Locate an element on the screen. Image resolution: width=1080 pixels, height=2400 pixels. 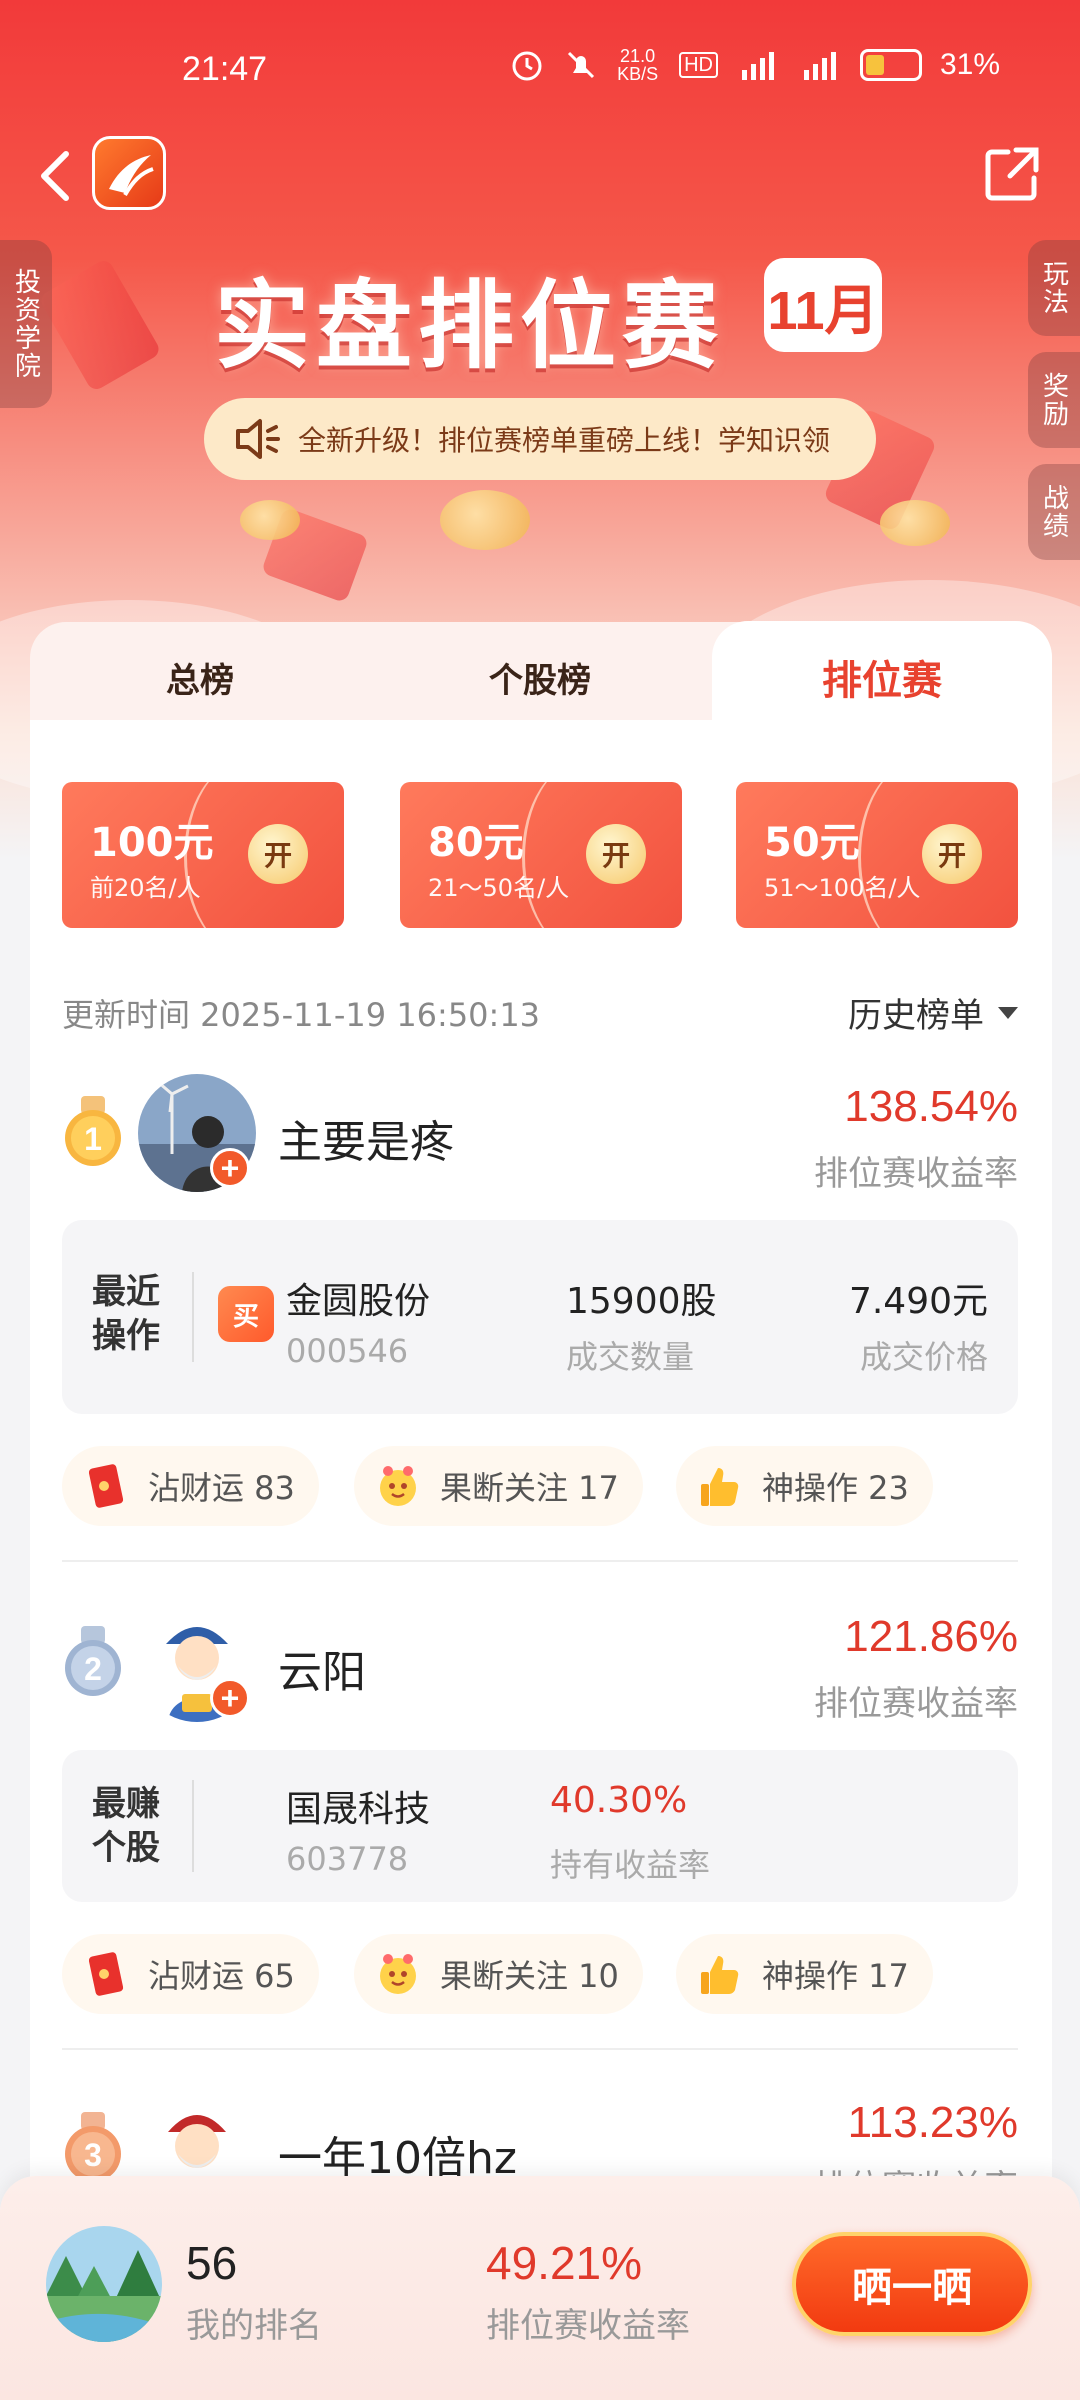
medal-icon-silver: 2 is located at coordinates (93, 1663).